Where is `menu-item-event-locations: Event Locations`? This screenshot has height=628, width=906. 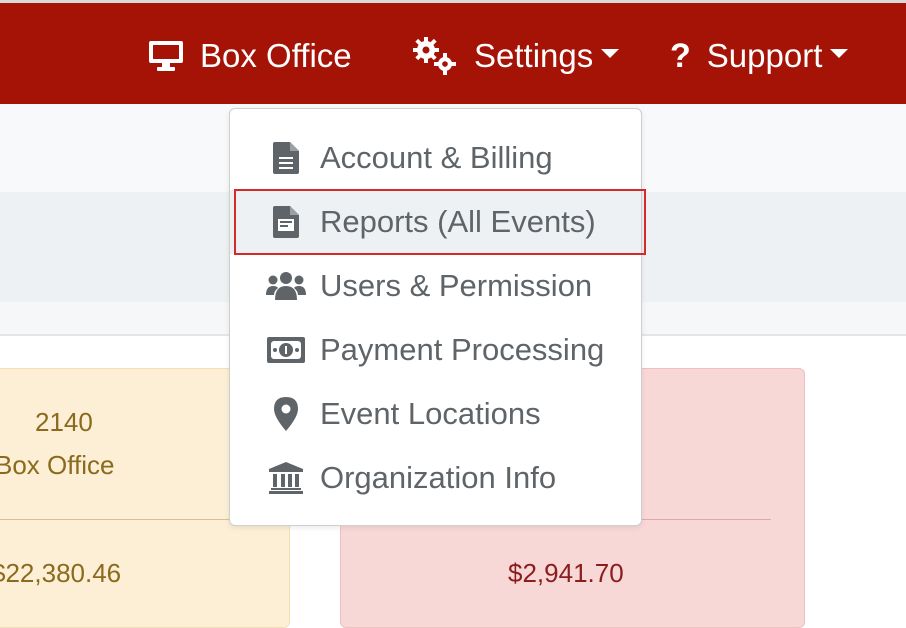
menu-item-event-locations: Event Locations is located at coordinates (435, 414).